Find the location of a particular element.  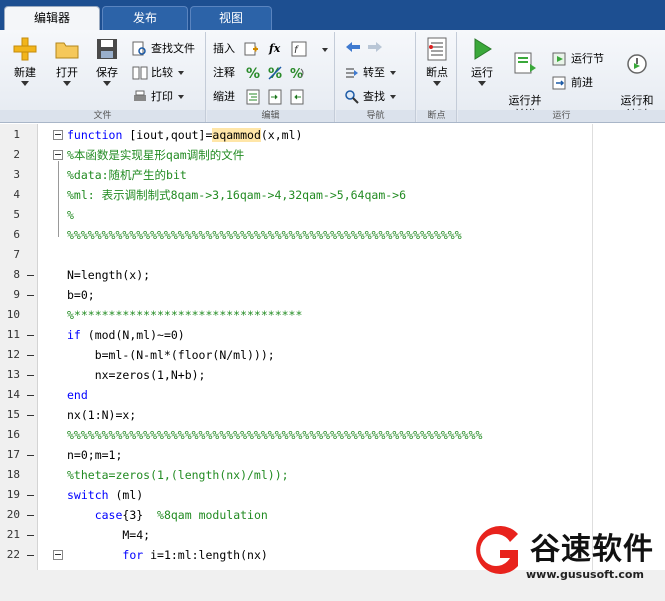

indent-button: 缩进 is located at coordinates (224, 97).